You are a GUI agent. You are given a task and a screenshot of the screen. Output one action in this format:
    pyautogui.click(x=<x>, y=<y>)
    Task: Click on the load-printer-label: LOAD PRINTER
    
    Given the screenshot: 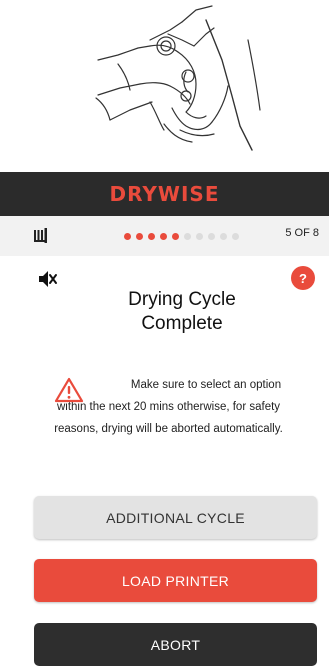 What is the action you would take?
    pyautogui.click(x=175, y=580)
    